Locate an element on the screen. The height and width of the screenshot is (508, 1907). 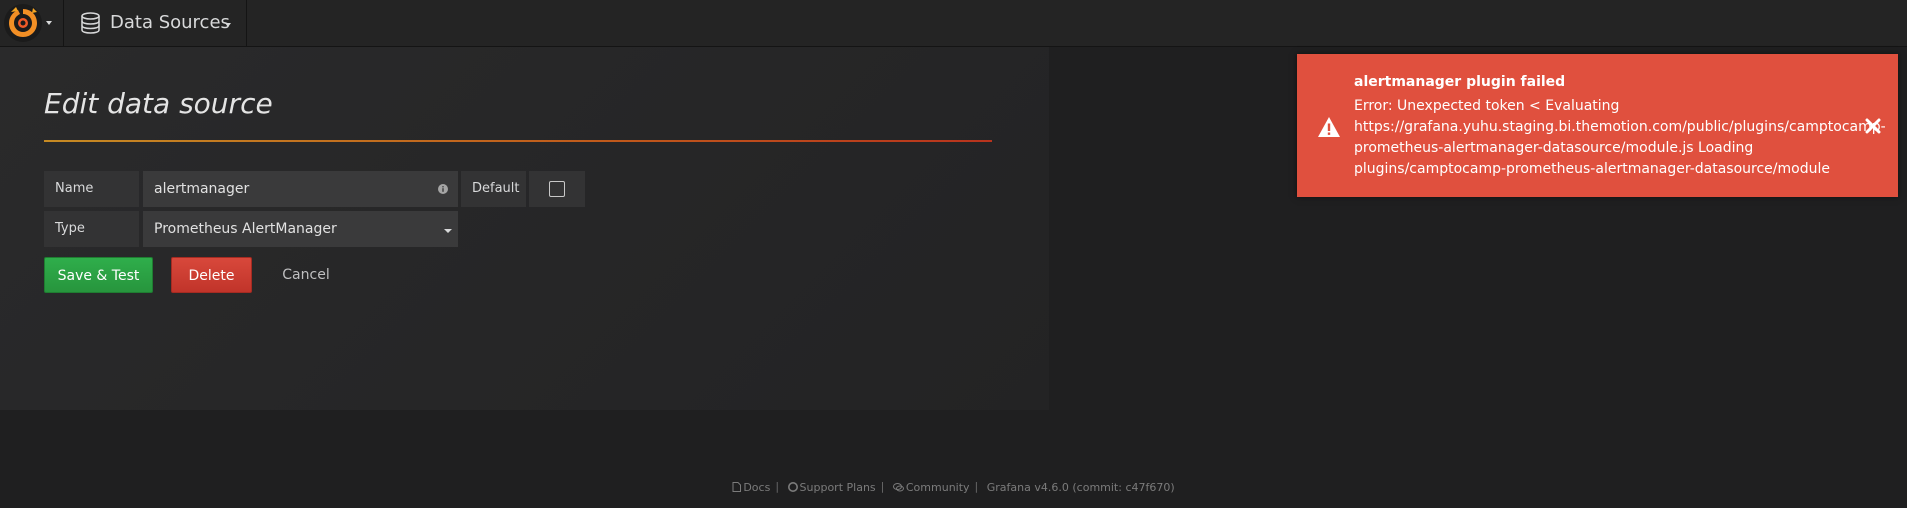
comments-icon is located at coordinates (898, 486).